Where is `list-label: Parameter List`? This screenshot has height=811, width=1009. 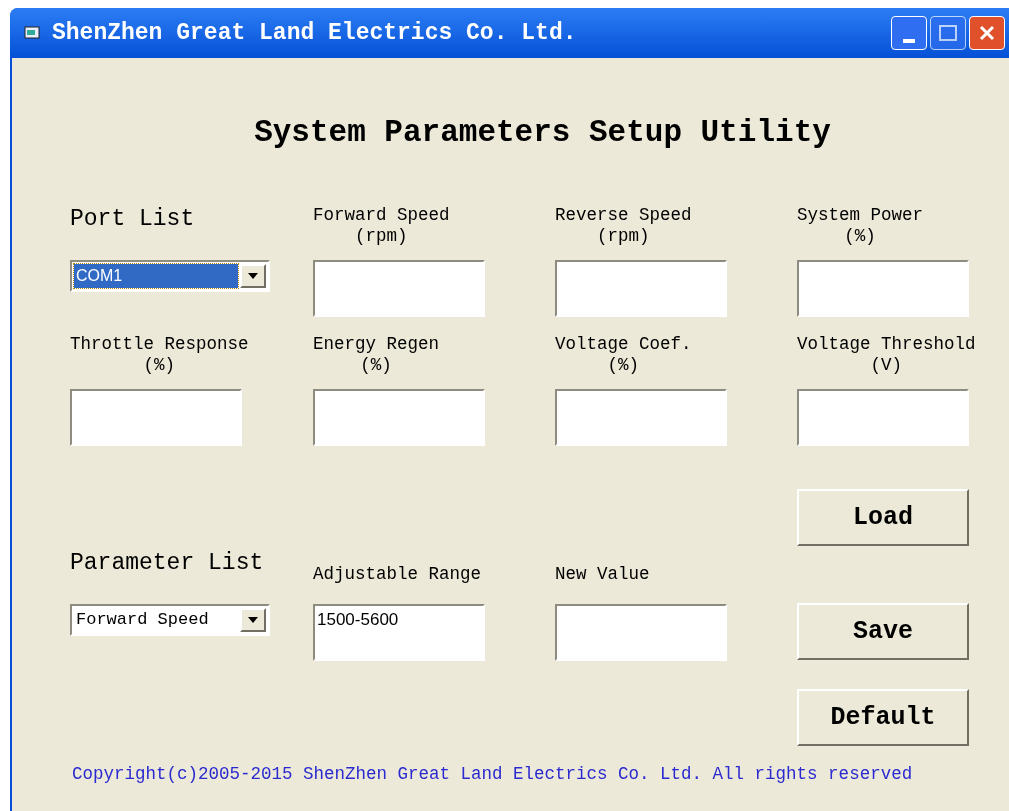 list-label: Parameter List is located at coordinates (167, 563).